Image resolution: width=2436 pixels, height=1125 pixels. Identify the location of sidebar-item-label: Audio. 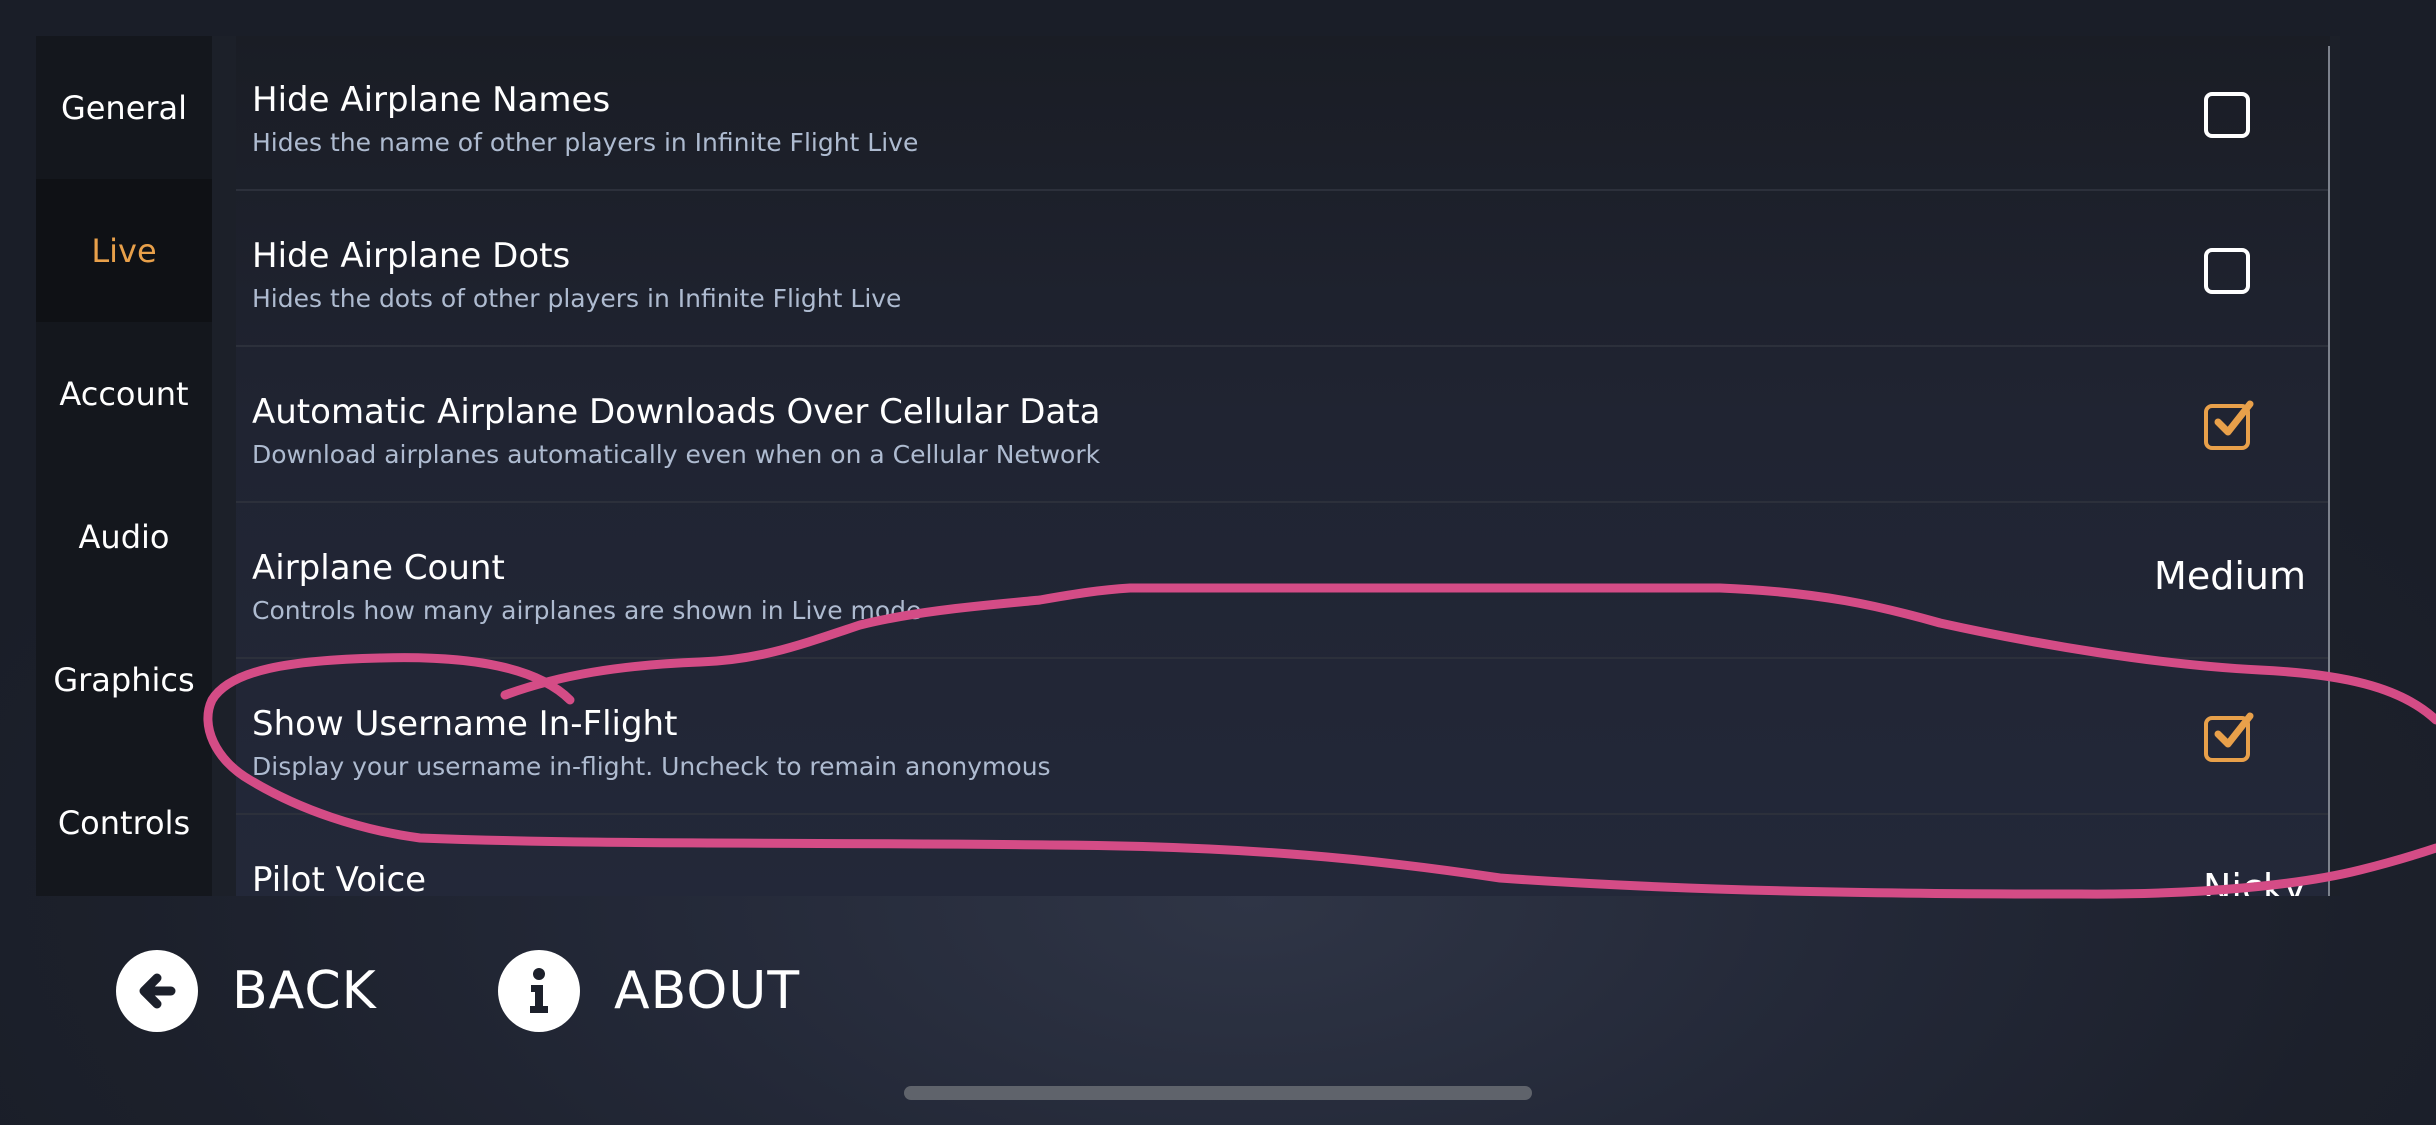
(124, 536).